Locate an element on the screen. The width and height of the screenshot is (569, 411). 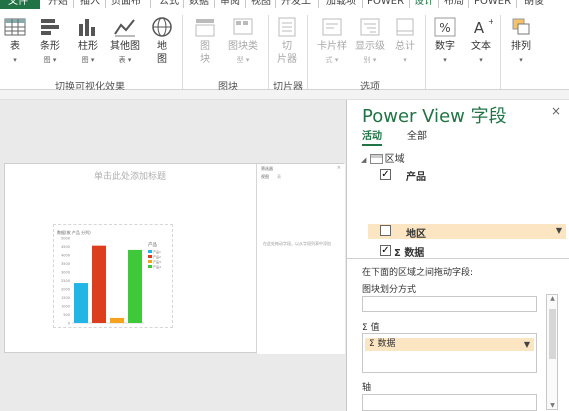
table-button: 表 ▾ is located at coordinates (15, 41).